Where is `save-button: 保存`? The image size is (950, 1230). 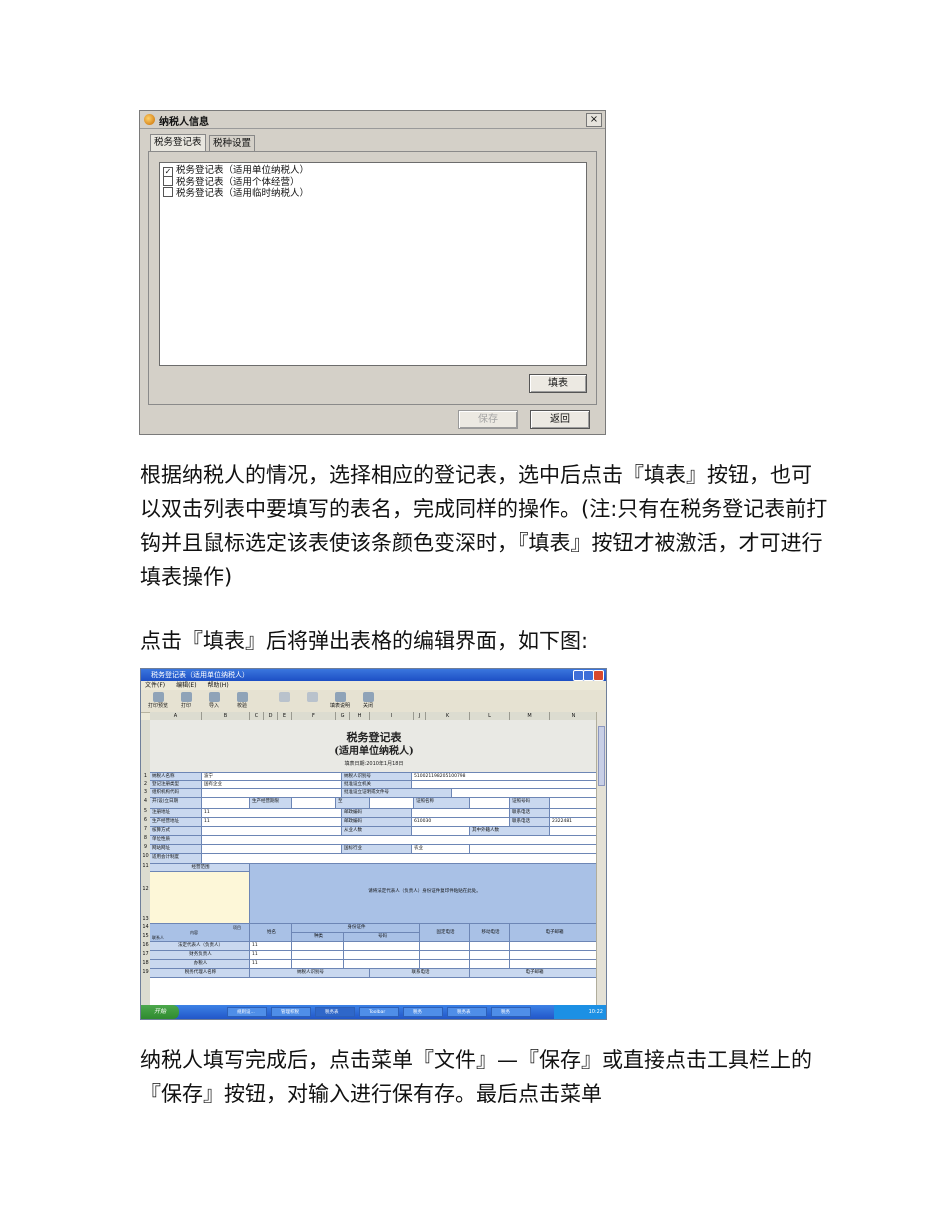
save-button: 保存 is located at coordinates (488, 419).